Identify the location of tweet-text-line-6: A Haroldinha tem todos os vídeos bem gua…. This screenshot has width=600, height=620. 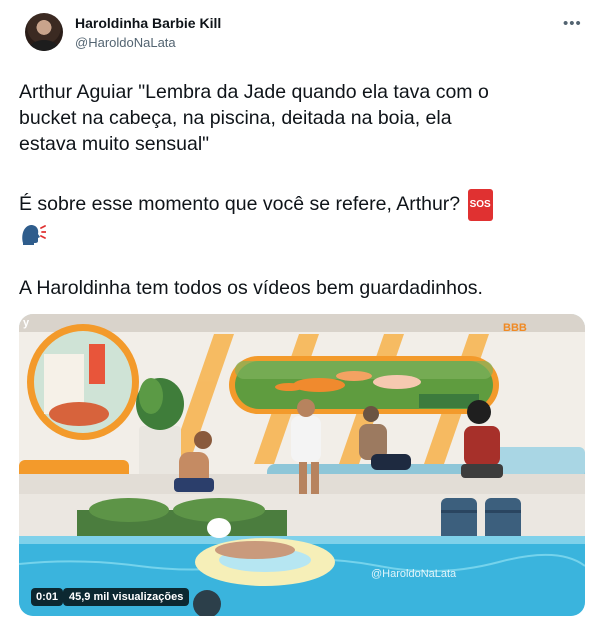
(251, 288).